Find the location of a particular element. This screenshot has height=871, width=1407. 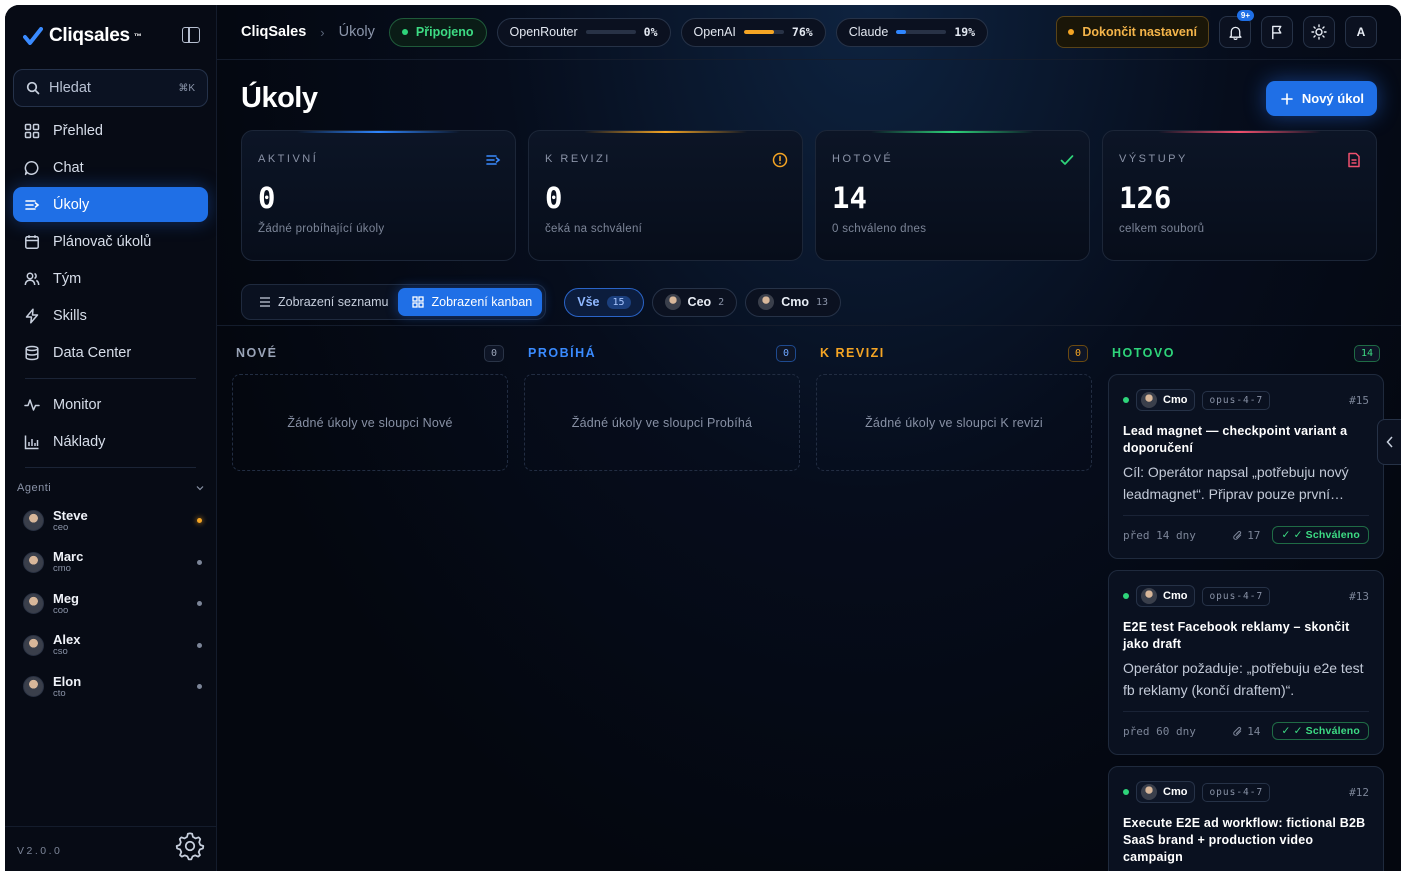

provider-openai: OpenAI 76% is located at coordinates (753, 32).